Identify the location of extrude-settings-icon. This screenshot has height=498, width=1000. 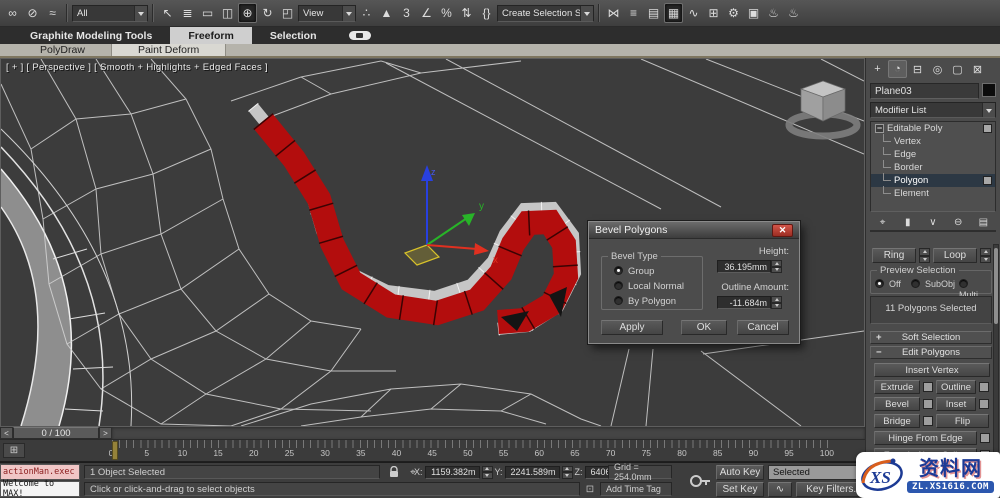
(928, 387).